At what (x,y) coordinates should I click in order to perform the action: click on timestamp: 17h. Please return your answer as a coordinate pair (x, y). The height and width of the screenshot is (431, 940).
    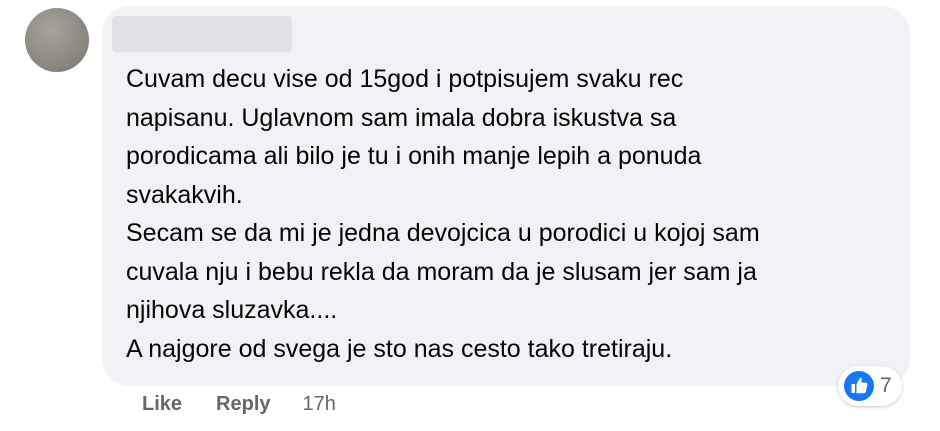
    Looking at the image, I should click on (319, 404).